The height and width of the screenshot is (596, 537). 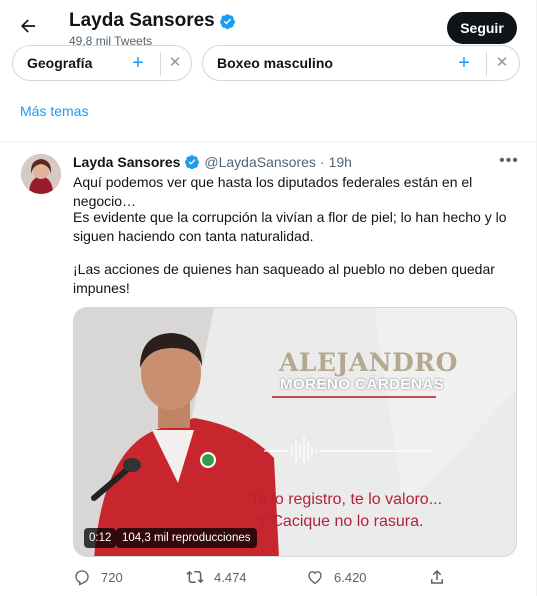 I want to click on video-duration: 0:12, so click(x=100, y=538).